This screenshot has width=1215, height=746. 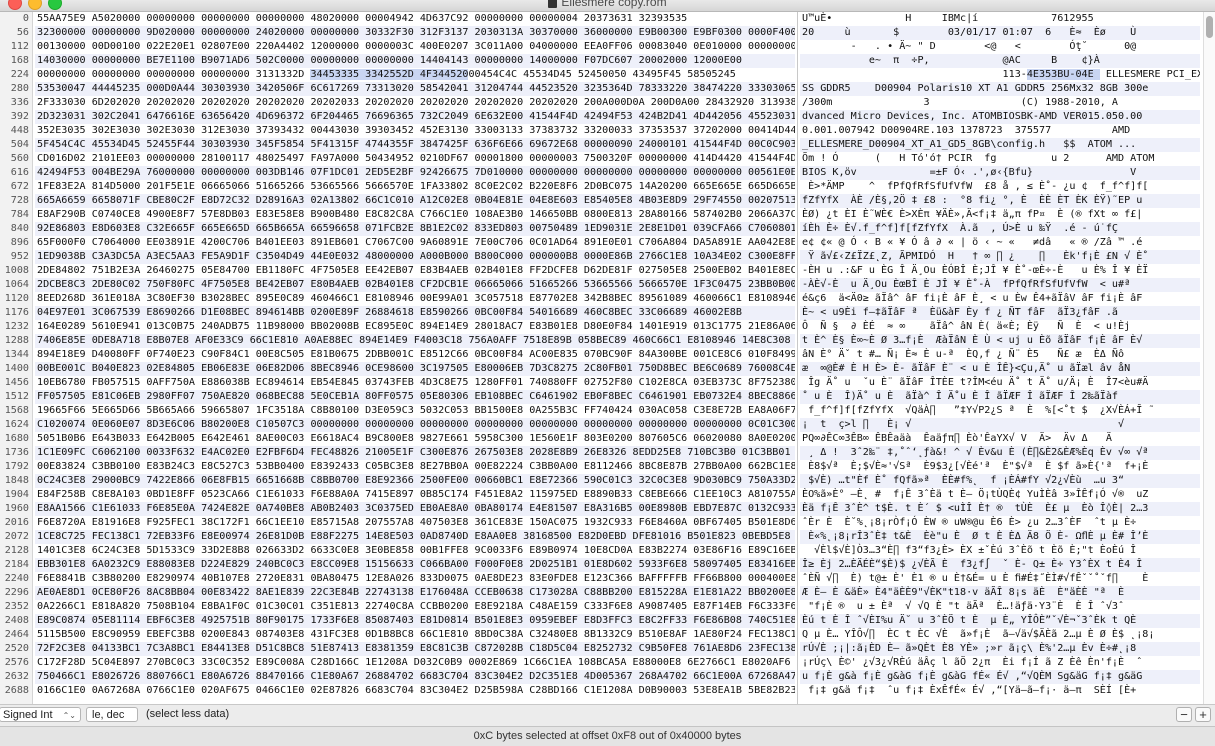 What do you see at coordinates (1000, 173) in the screenshot?
I see `ascii-row: BIOS K,öv =±F Ó‹ .',ø‹{Bfu} V` at bounding box center [1000, 173].